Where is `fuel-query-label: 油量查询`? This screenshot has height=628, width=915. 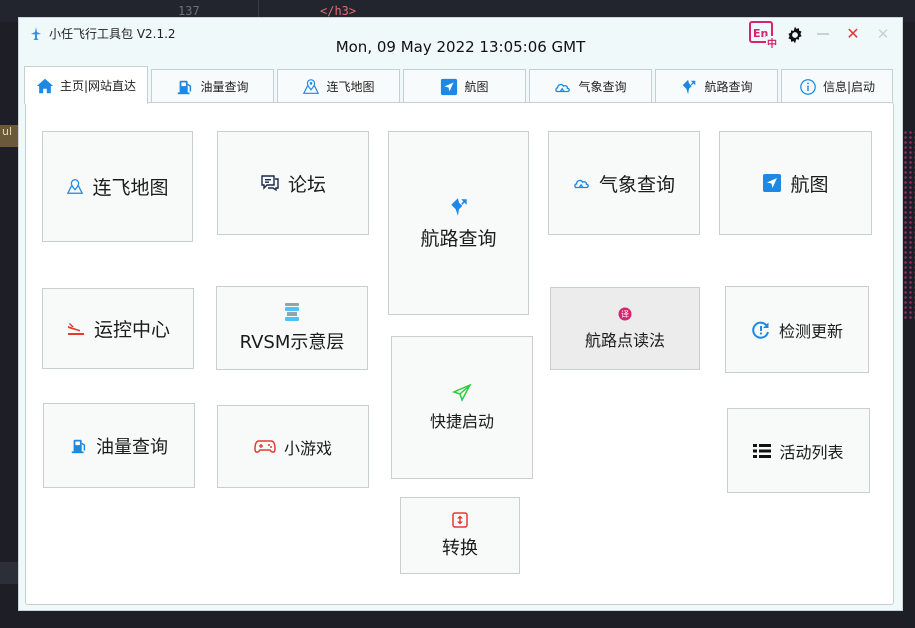
fuel-query-label: 油量查询 is located at coordinates (132, 447).